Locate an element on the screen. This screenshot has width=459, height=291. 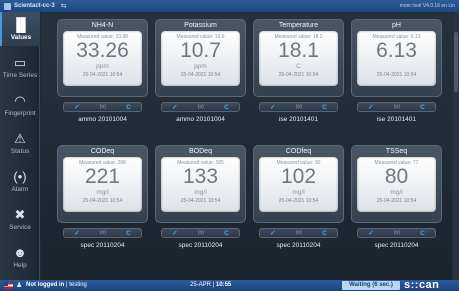
sidebar-item-label: Status is located at coordinates (20, 151).